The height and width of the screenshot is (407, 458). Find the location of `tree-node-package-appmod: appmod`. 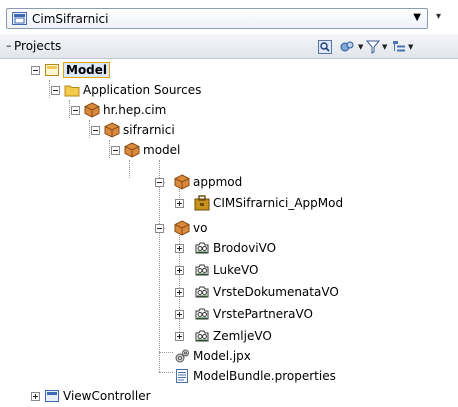

tree-node-package-appmod: appmod is located at coordinates (208, 182).